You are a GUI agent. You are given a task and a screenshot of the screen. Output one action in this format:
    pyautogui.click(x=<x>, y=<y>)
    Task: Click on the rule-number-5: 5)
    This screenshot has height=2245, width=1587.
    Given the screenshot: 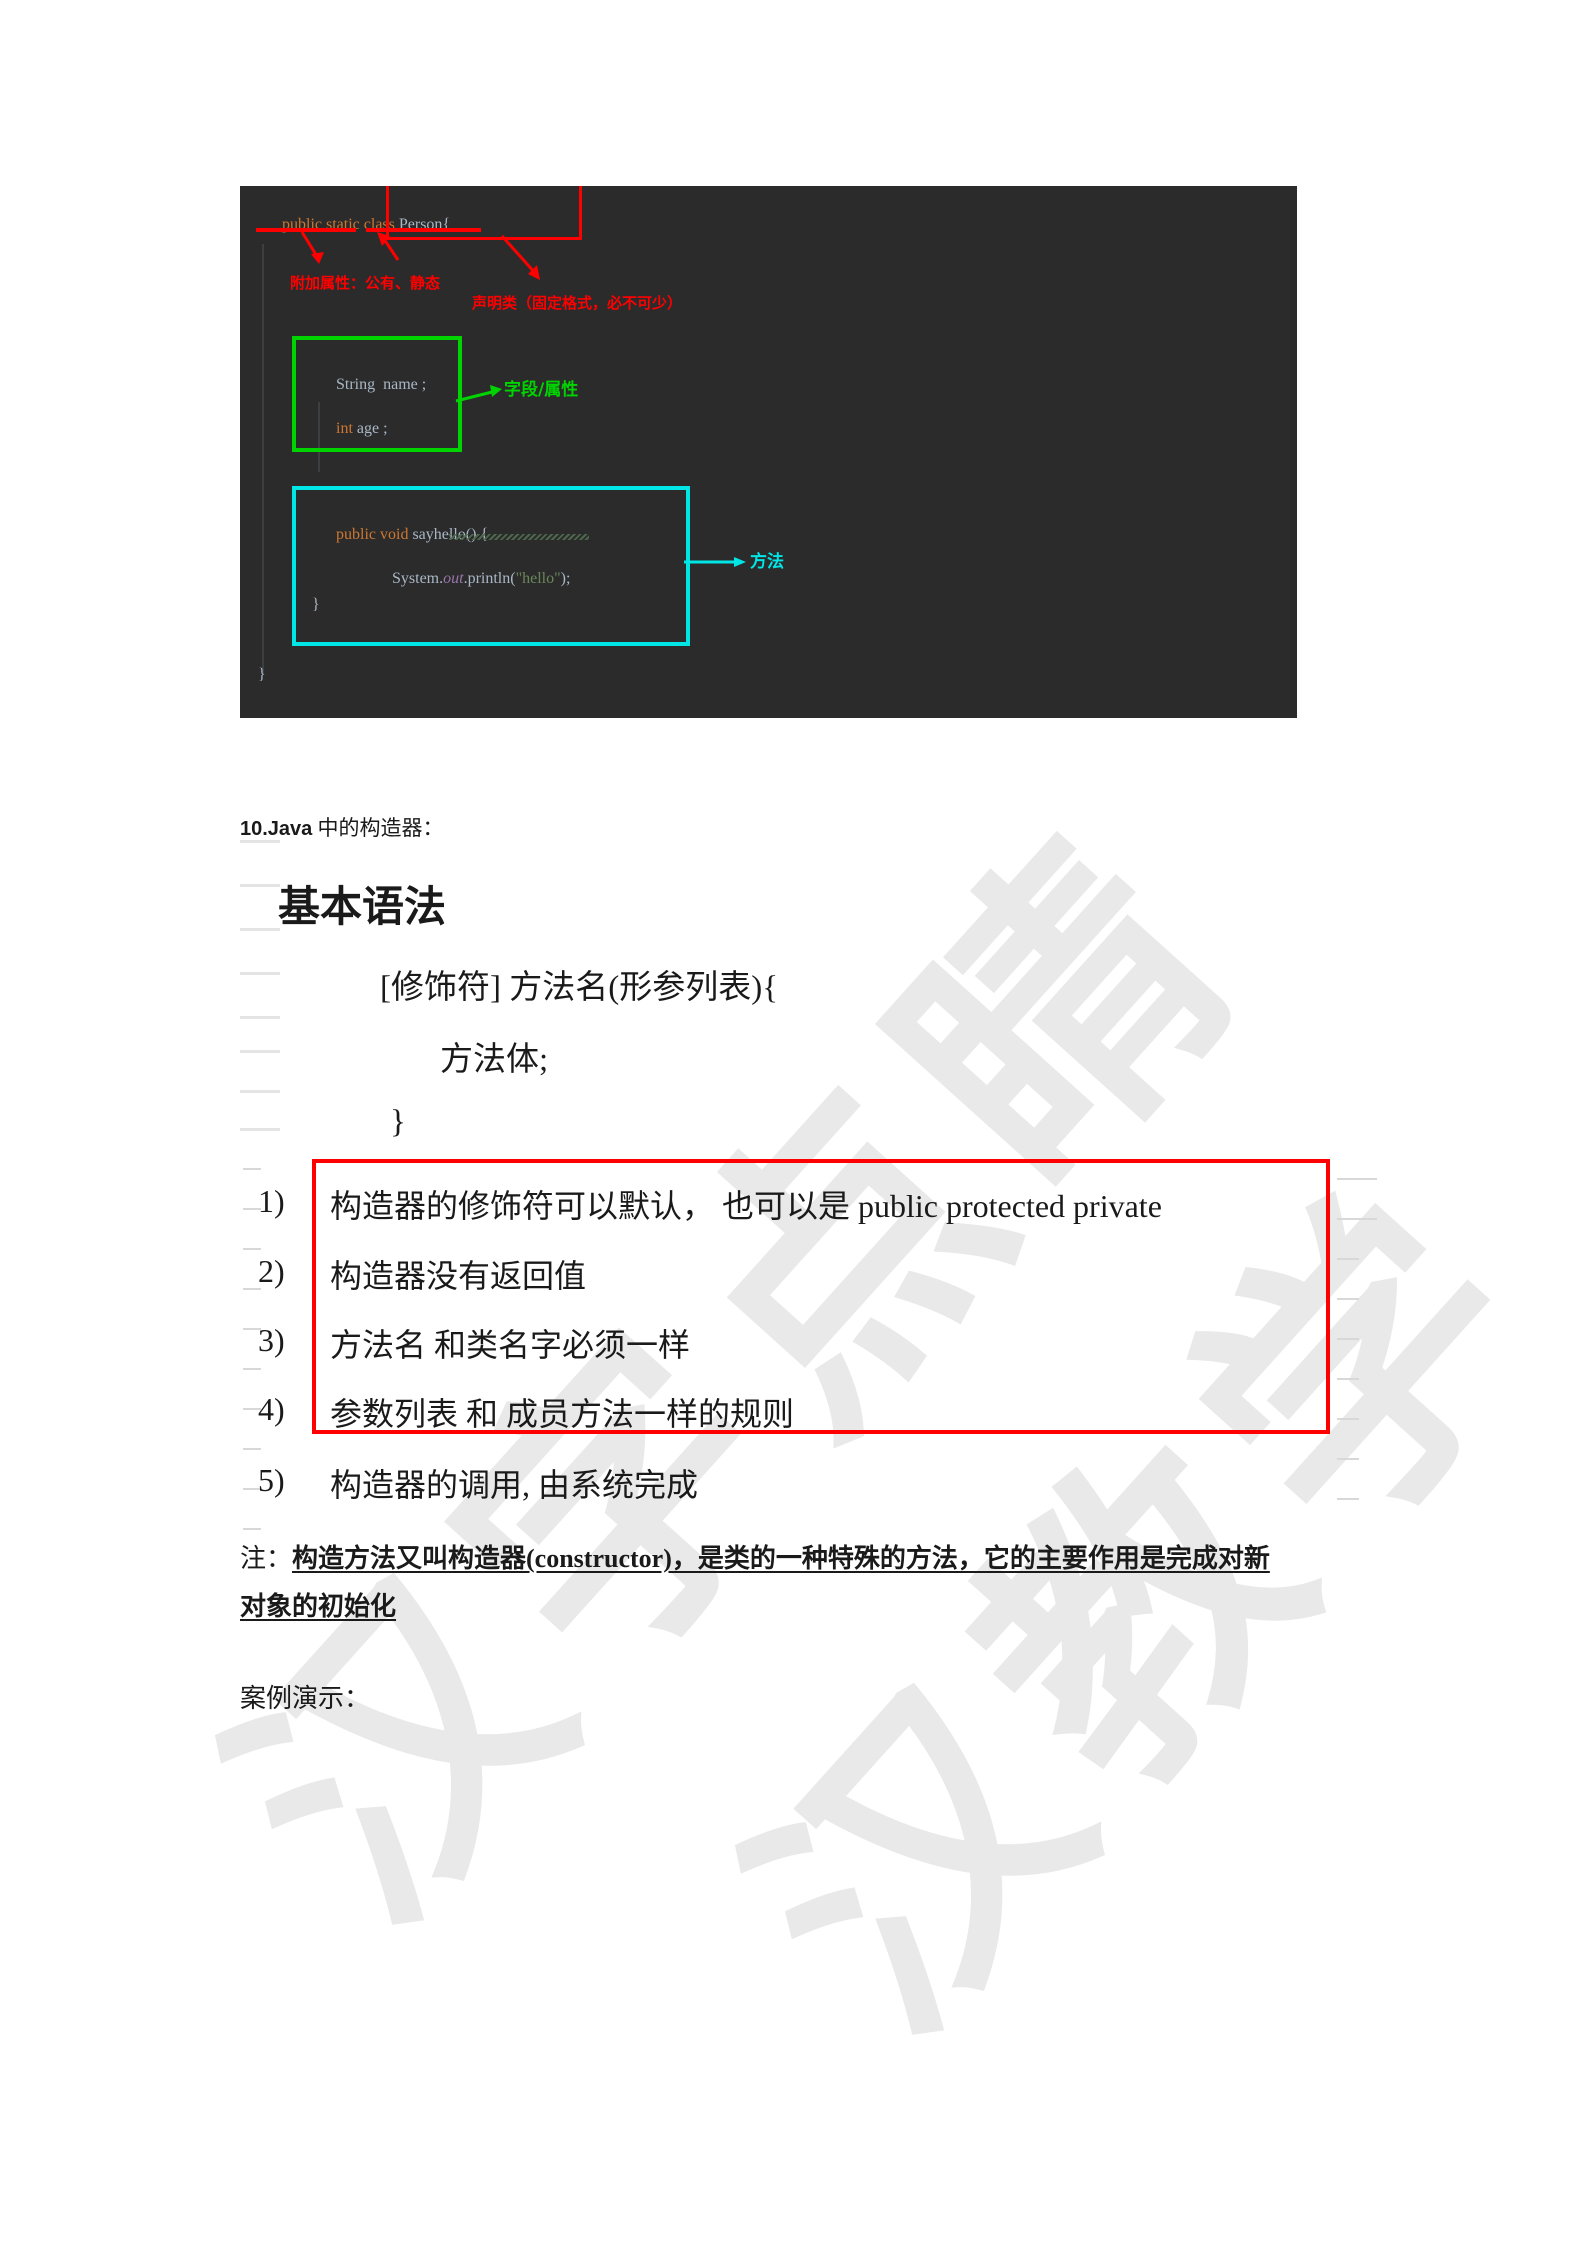 What is the action you would take?
    pyautogui.click(x=271, y=1480)
    